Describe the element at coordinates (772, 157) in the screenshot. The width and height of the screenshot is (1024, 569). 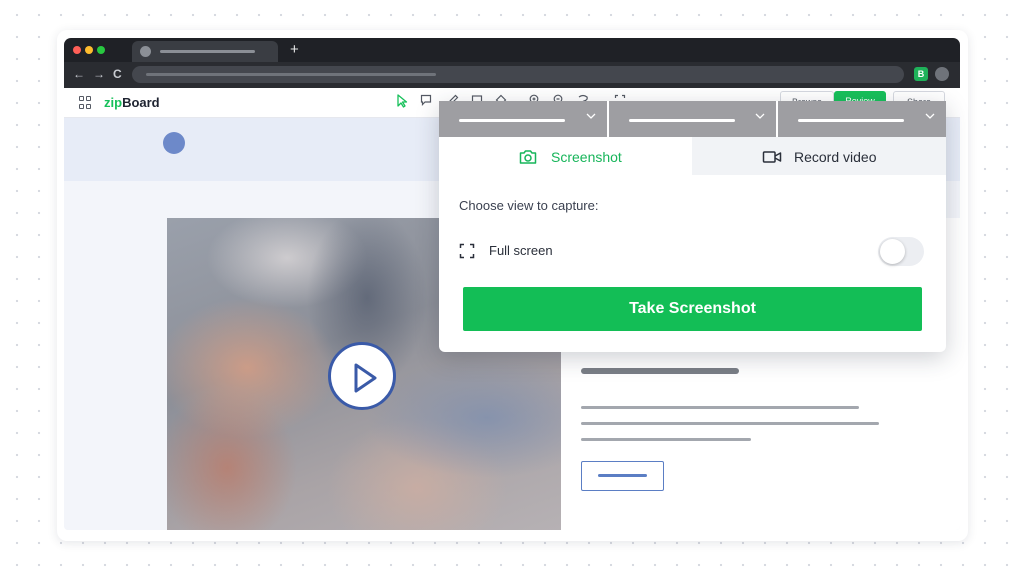
I see `video-camera-icon` at that location.